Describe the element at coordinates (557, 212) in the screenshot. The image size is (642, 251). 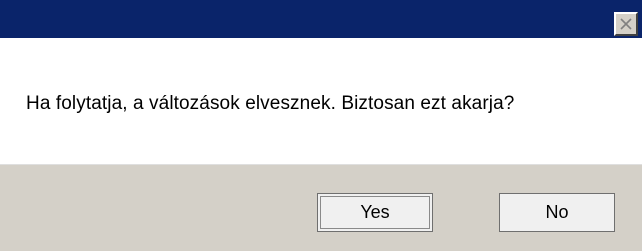
I see `no-button: No` at that location.